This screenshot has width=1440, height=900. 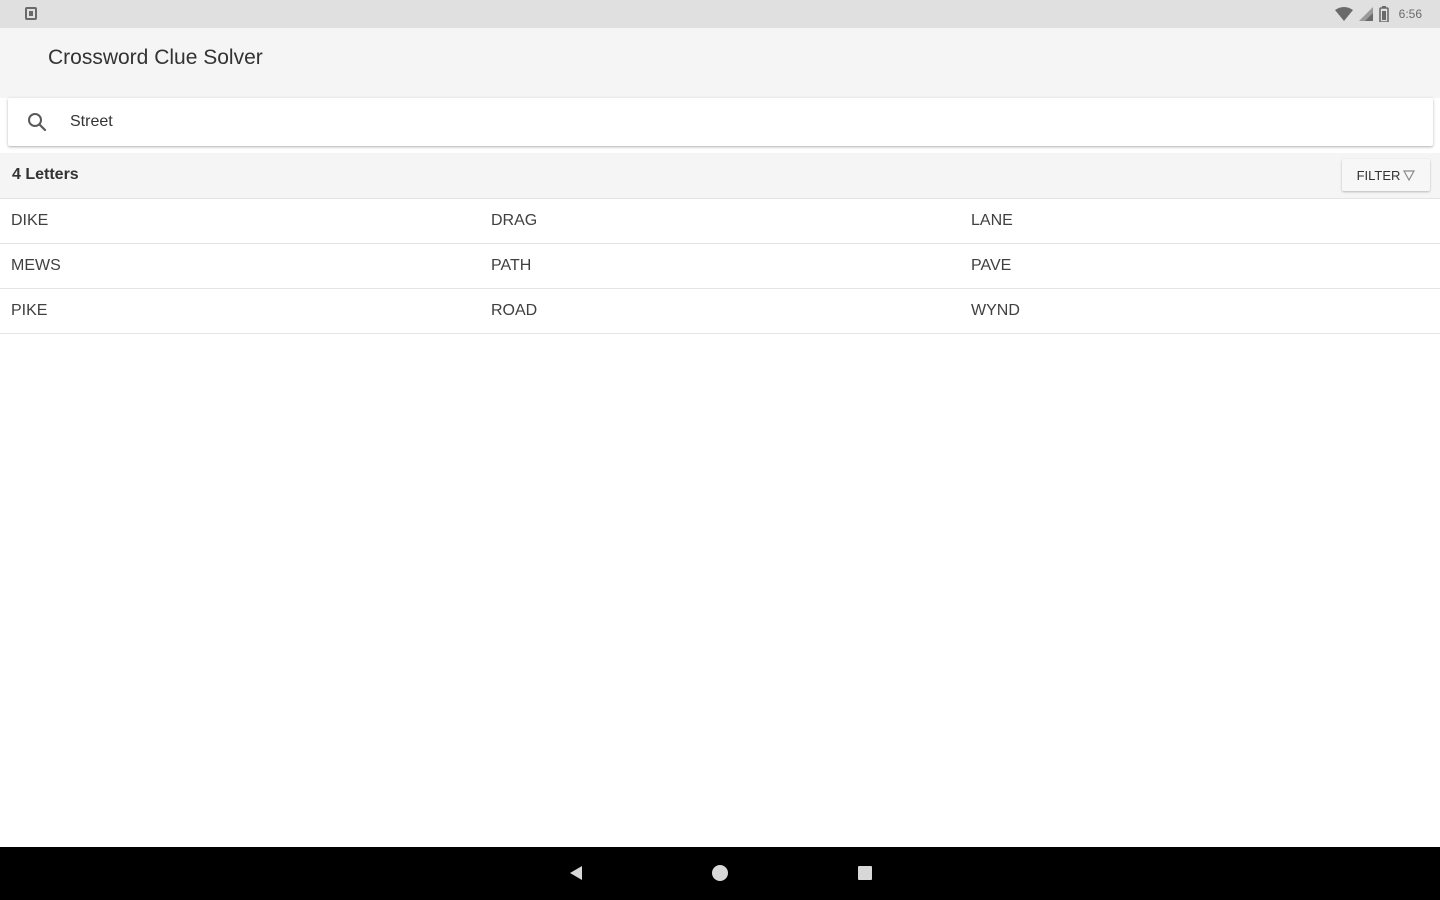 I want to click on app-bar: Crossword Clue Solver, so click(x=720, y=63).